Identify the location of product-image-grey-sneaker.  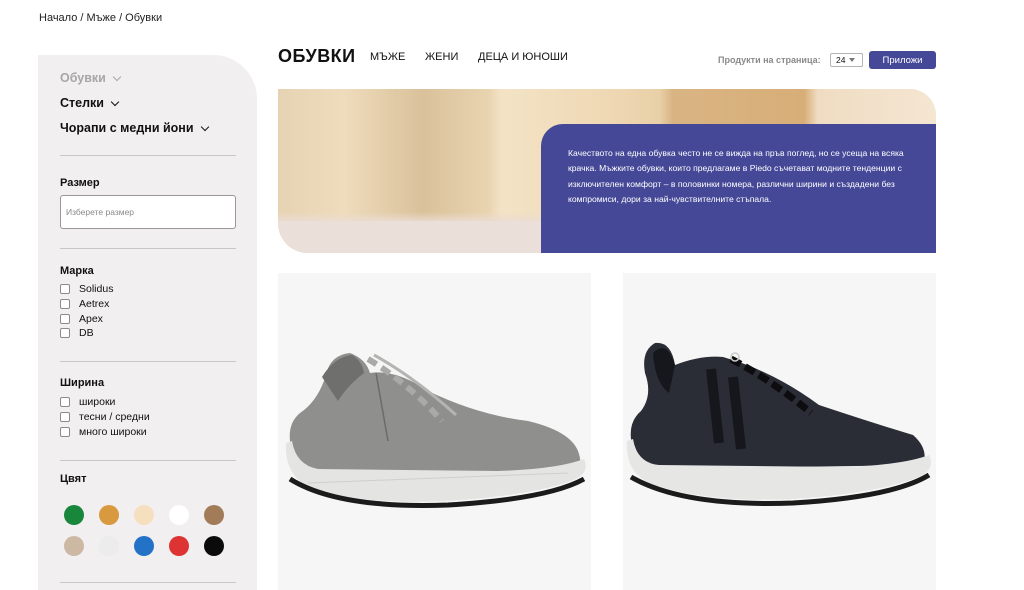
(435, 430).